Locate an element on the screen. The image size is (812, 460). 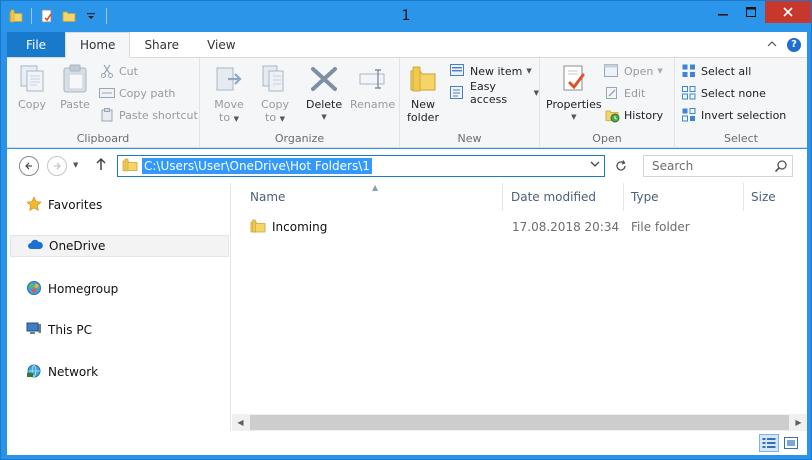
edit-label: Edit is located at coordinates (635, 93).